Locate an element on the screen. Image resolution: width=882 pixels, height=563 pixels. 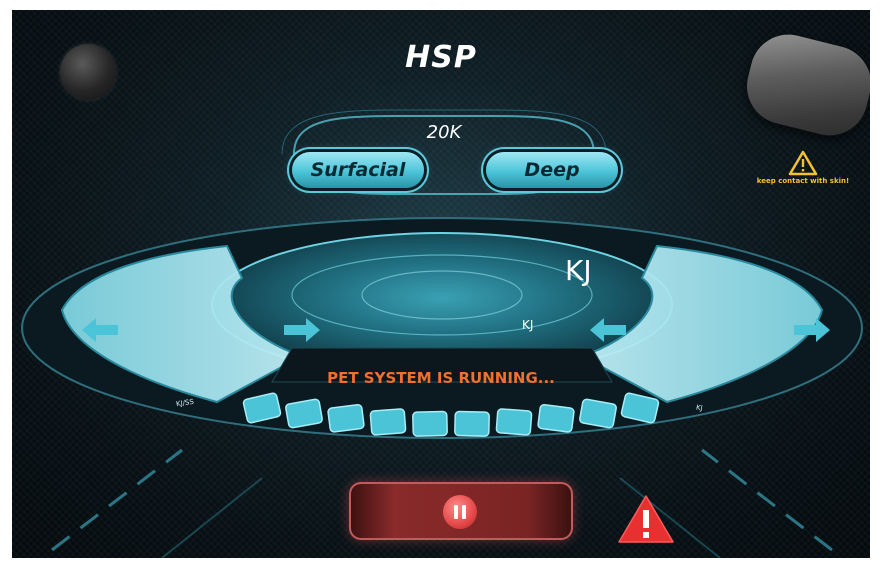
energy-unit-small: KJ is located at coordinates (528, 325).